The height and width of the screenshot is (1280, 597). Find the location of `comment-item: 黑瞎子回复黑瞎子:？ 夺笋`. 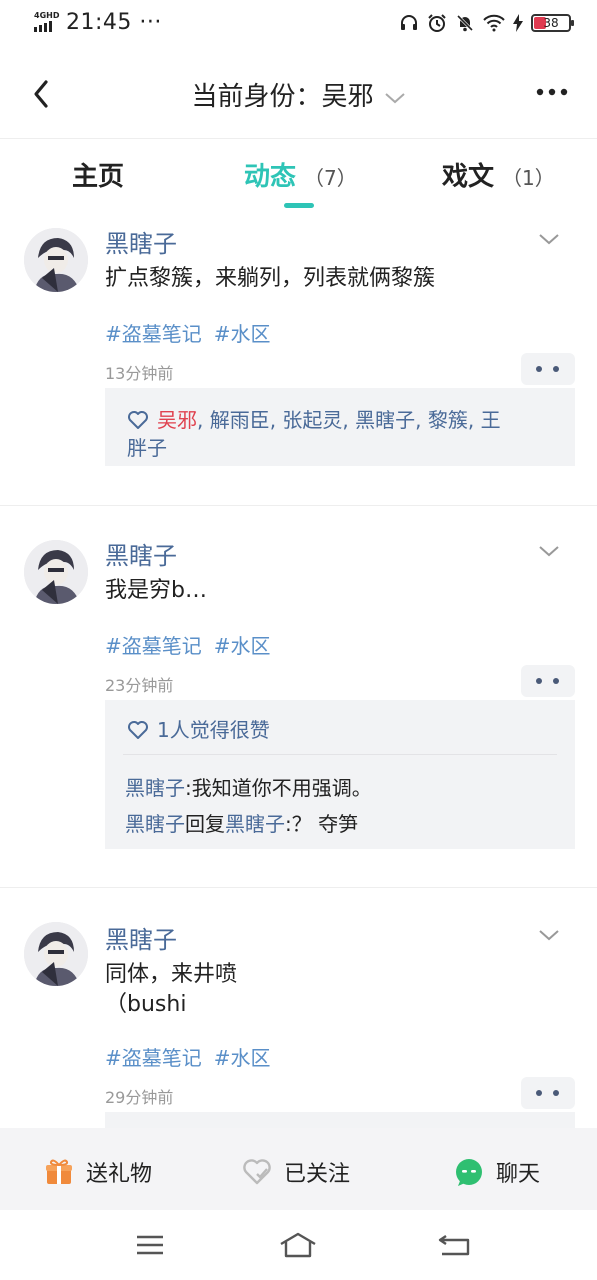

comment-item: 黑瞎子回复黑瞎子:？ 夺笋 is located at coordinates (241, 822).